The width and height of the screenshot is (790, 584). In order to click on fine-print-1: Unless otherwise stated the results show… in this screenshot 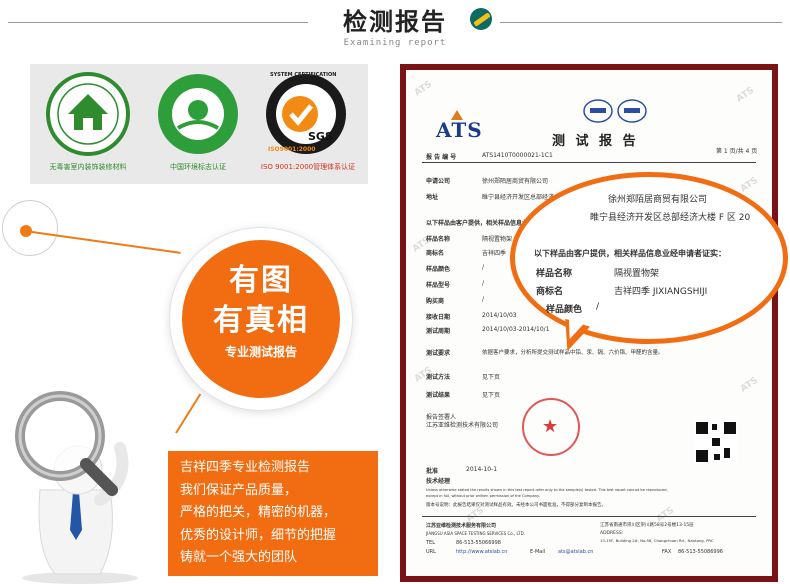, I will do `click(547, 490)`.